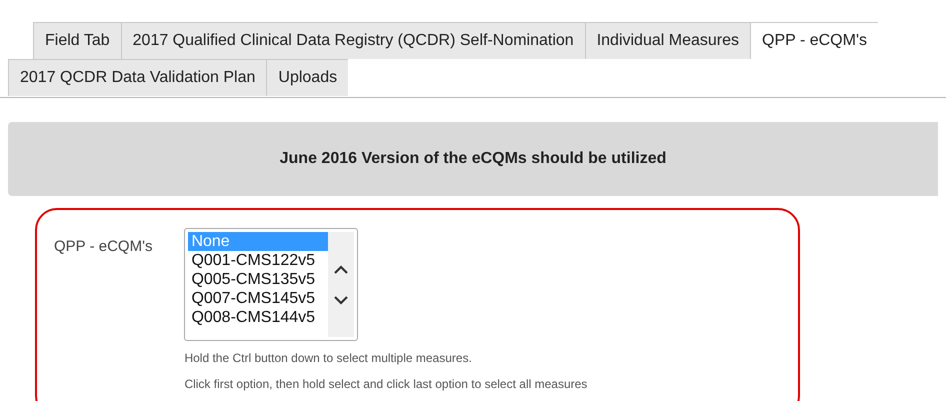 The image size is (946, 401). What do you see at coordinates (307, 77) in the screenshot?
I see `tab: Uploads` at bounding box center [307, 77].